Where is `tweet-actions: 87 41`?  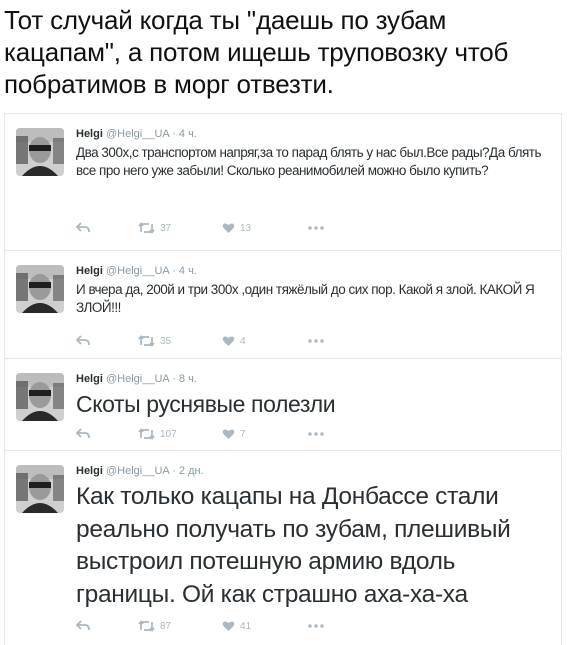
tweet-actions: 87 41 is located at coordinates (226, 626).